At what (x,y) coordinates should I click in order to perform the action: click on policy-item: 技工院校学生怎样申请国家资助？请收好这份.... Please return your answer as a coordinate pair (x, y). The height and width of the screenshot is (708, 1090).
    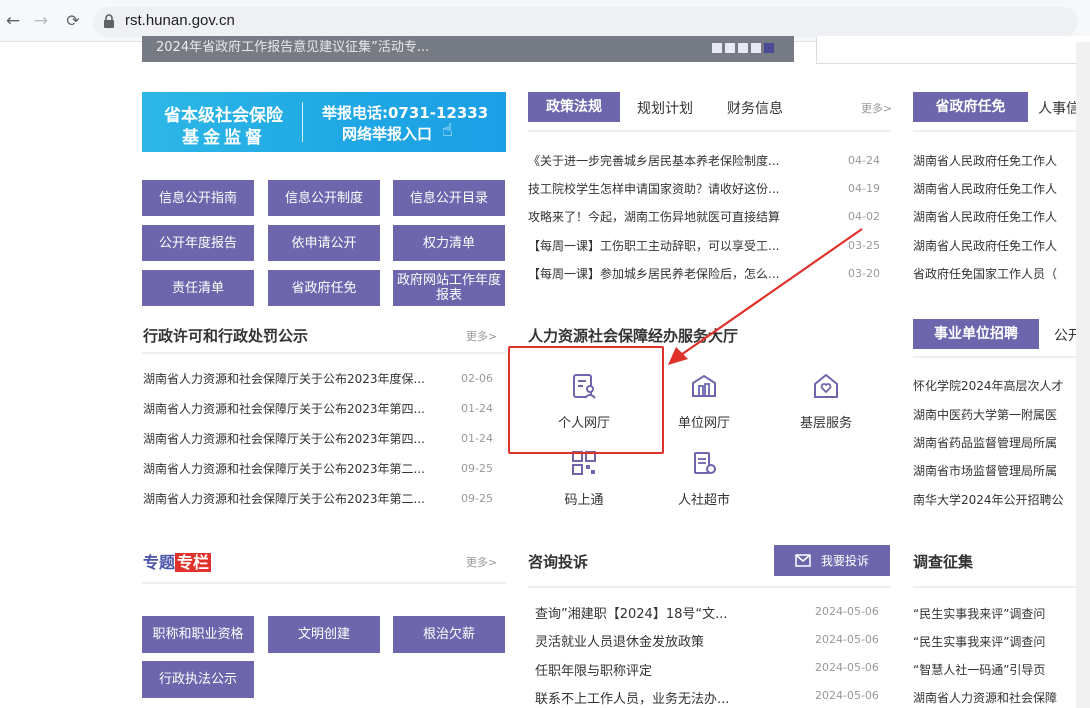
    Looking at the image, I should click on (673, 188).